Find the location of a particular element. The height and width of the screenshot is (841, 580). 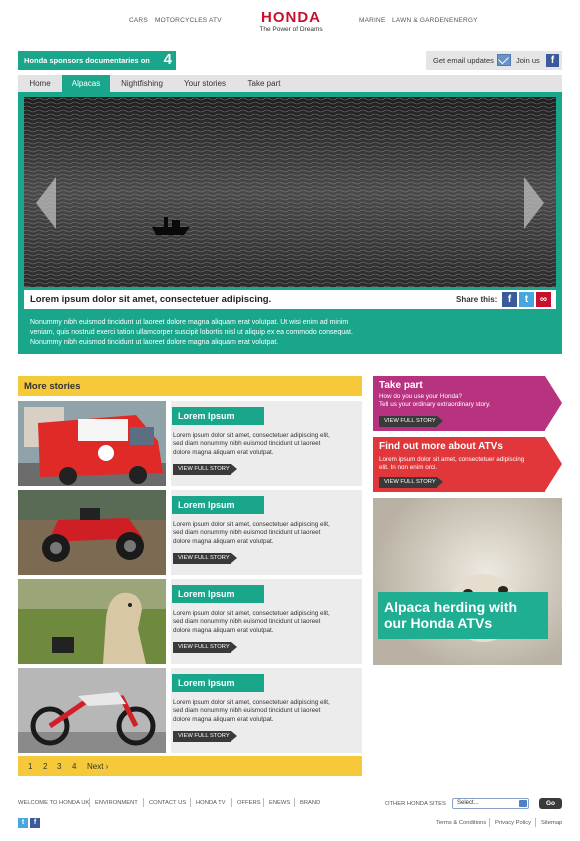

ice-cream-van-image is located at coordinates (92, 443).